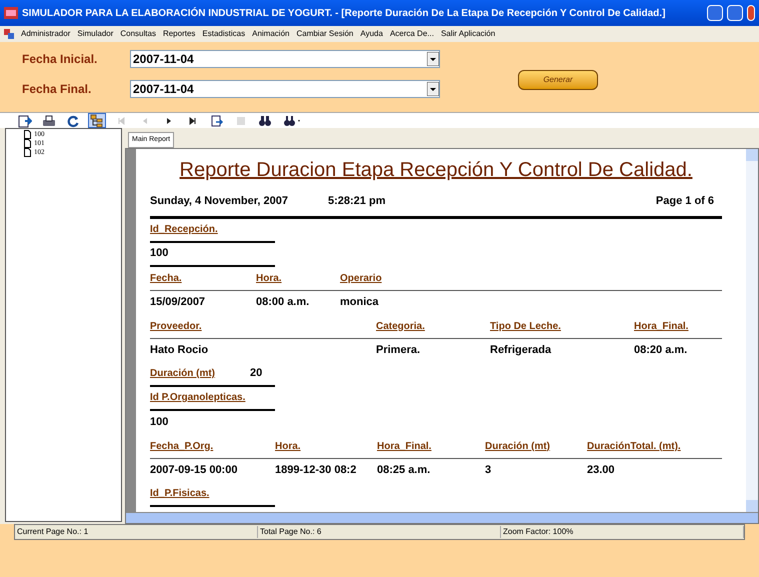  Describe the element at coordinates (715, 13) in the screenshot. I see `minimize-button` at that location.